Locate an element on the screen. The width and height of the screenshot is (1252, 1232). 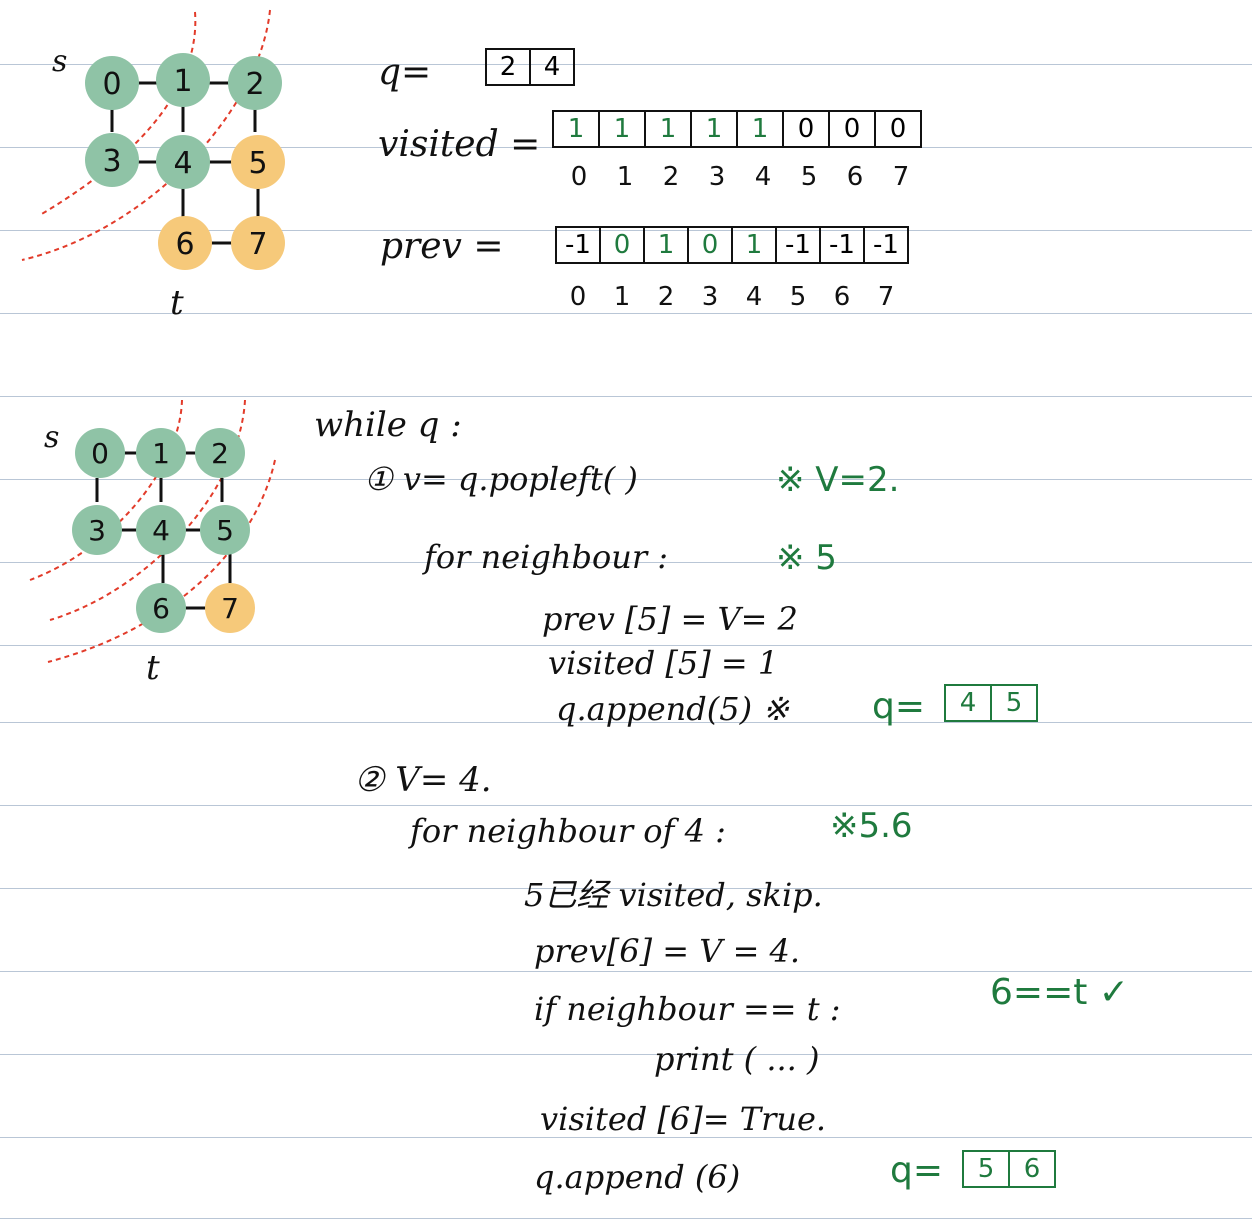
code-while: while q : is located at coordinates (388, 425).